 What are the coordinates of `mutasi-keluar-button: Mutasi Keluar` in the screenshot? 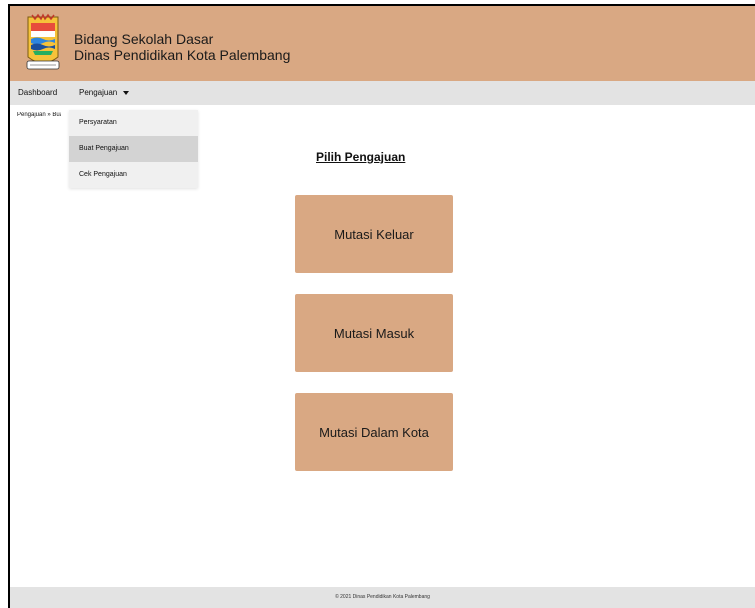 It's located at (374, 234).